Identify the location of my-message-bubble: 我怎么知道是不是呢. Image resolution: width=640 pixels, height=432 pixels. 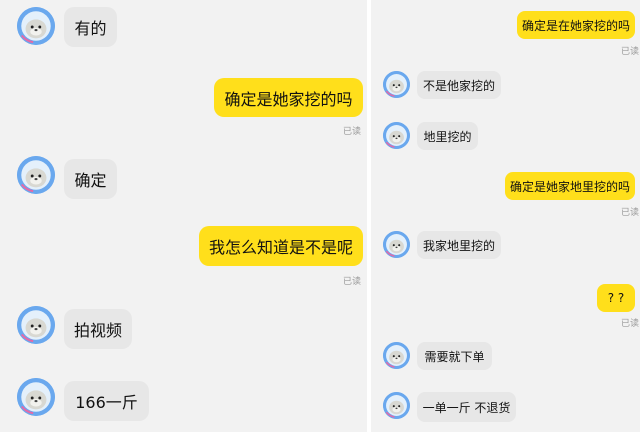
(281, 246).